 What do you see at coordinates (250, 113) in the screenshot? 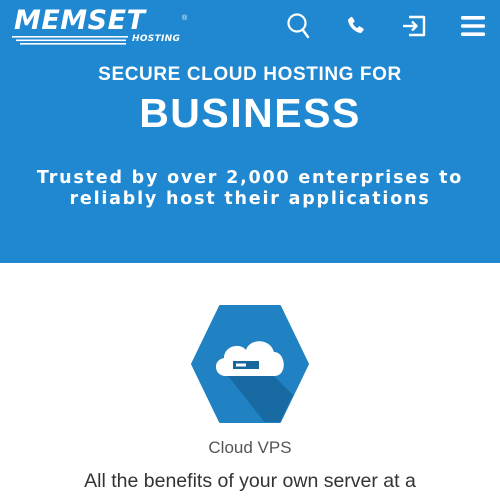
I see `hero-title: BUSINESS` at bounding box center [250, 113].